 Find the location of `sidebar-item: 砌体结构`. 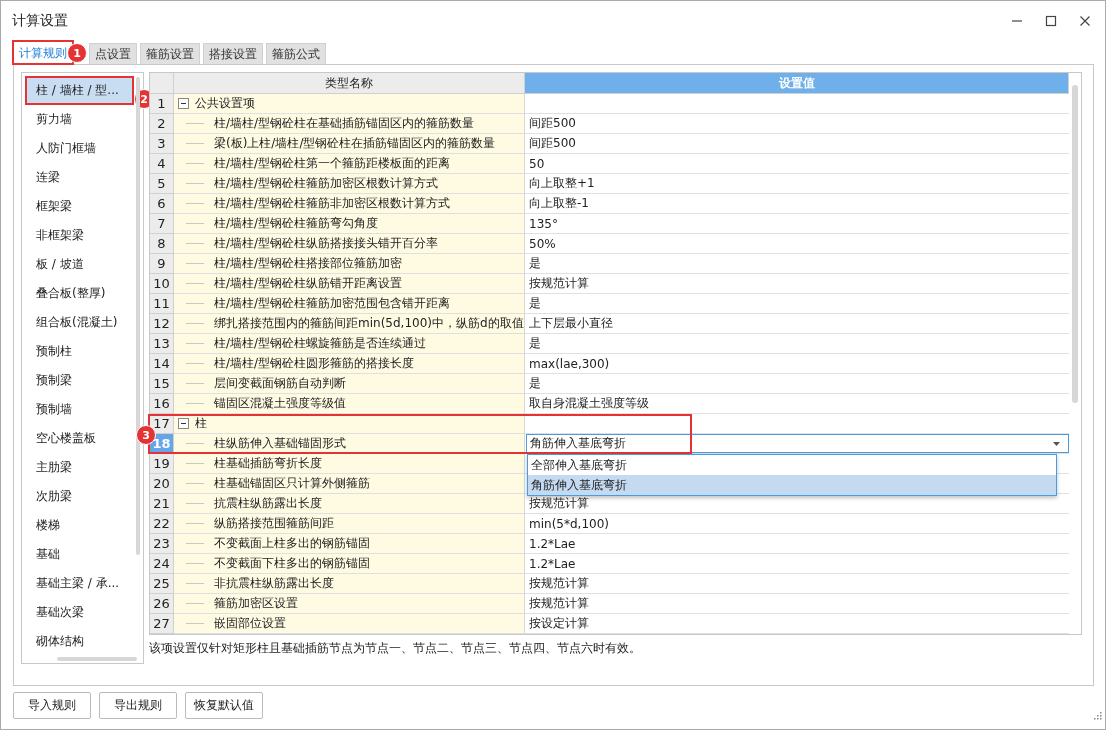

sidebar-item: 砌体结构 is located at coordinates (79, 641).